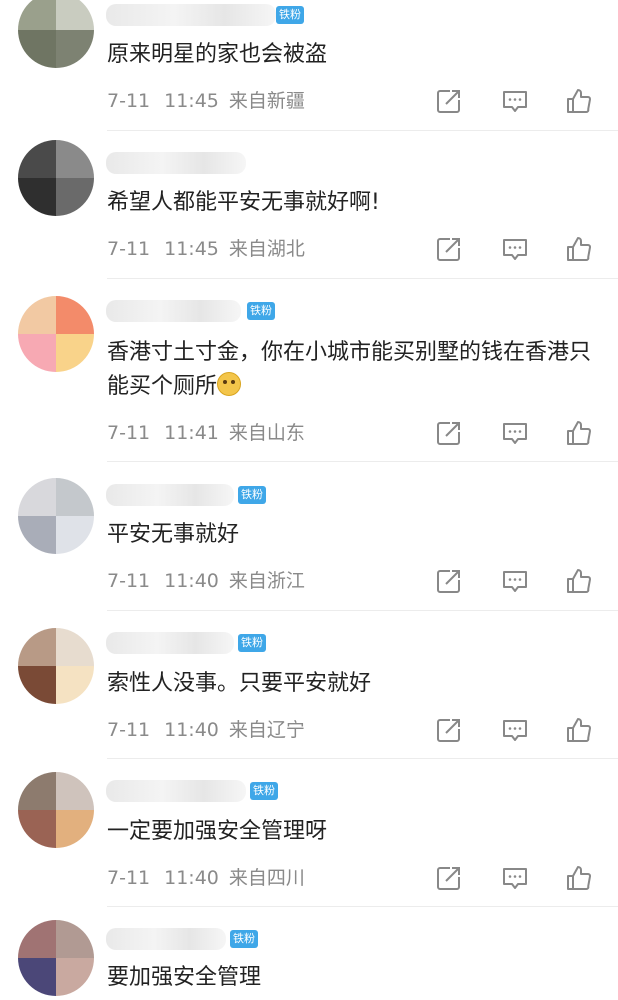 The image size is (618, 1000). I want to click on comment-text: 要加强安全管理, so click(184, 977).